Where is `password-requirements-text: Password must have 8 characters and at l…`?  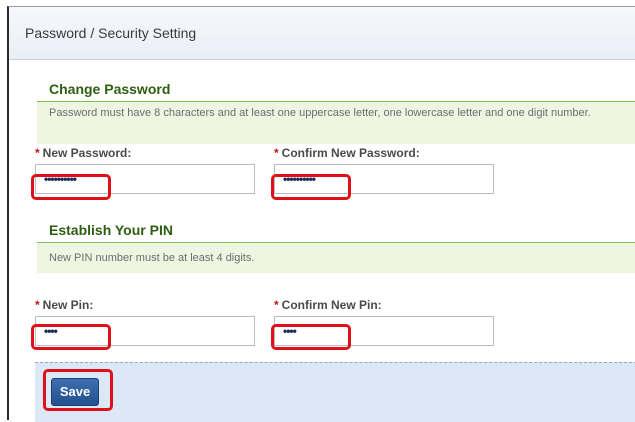
password-requirements-text: Password must have 8 characters and at l… is located at coordinates (320, 113).